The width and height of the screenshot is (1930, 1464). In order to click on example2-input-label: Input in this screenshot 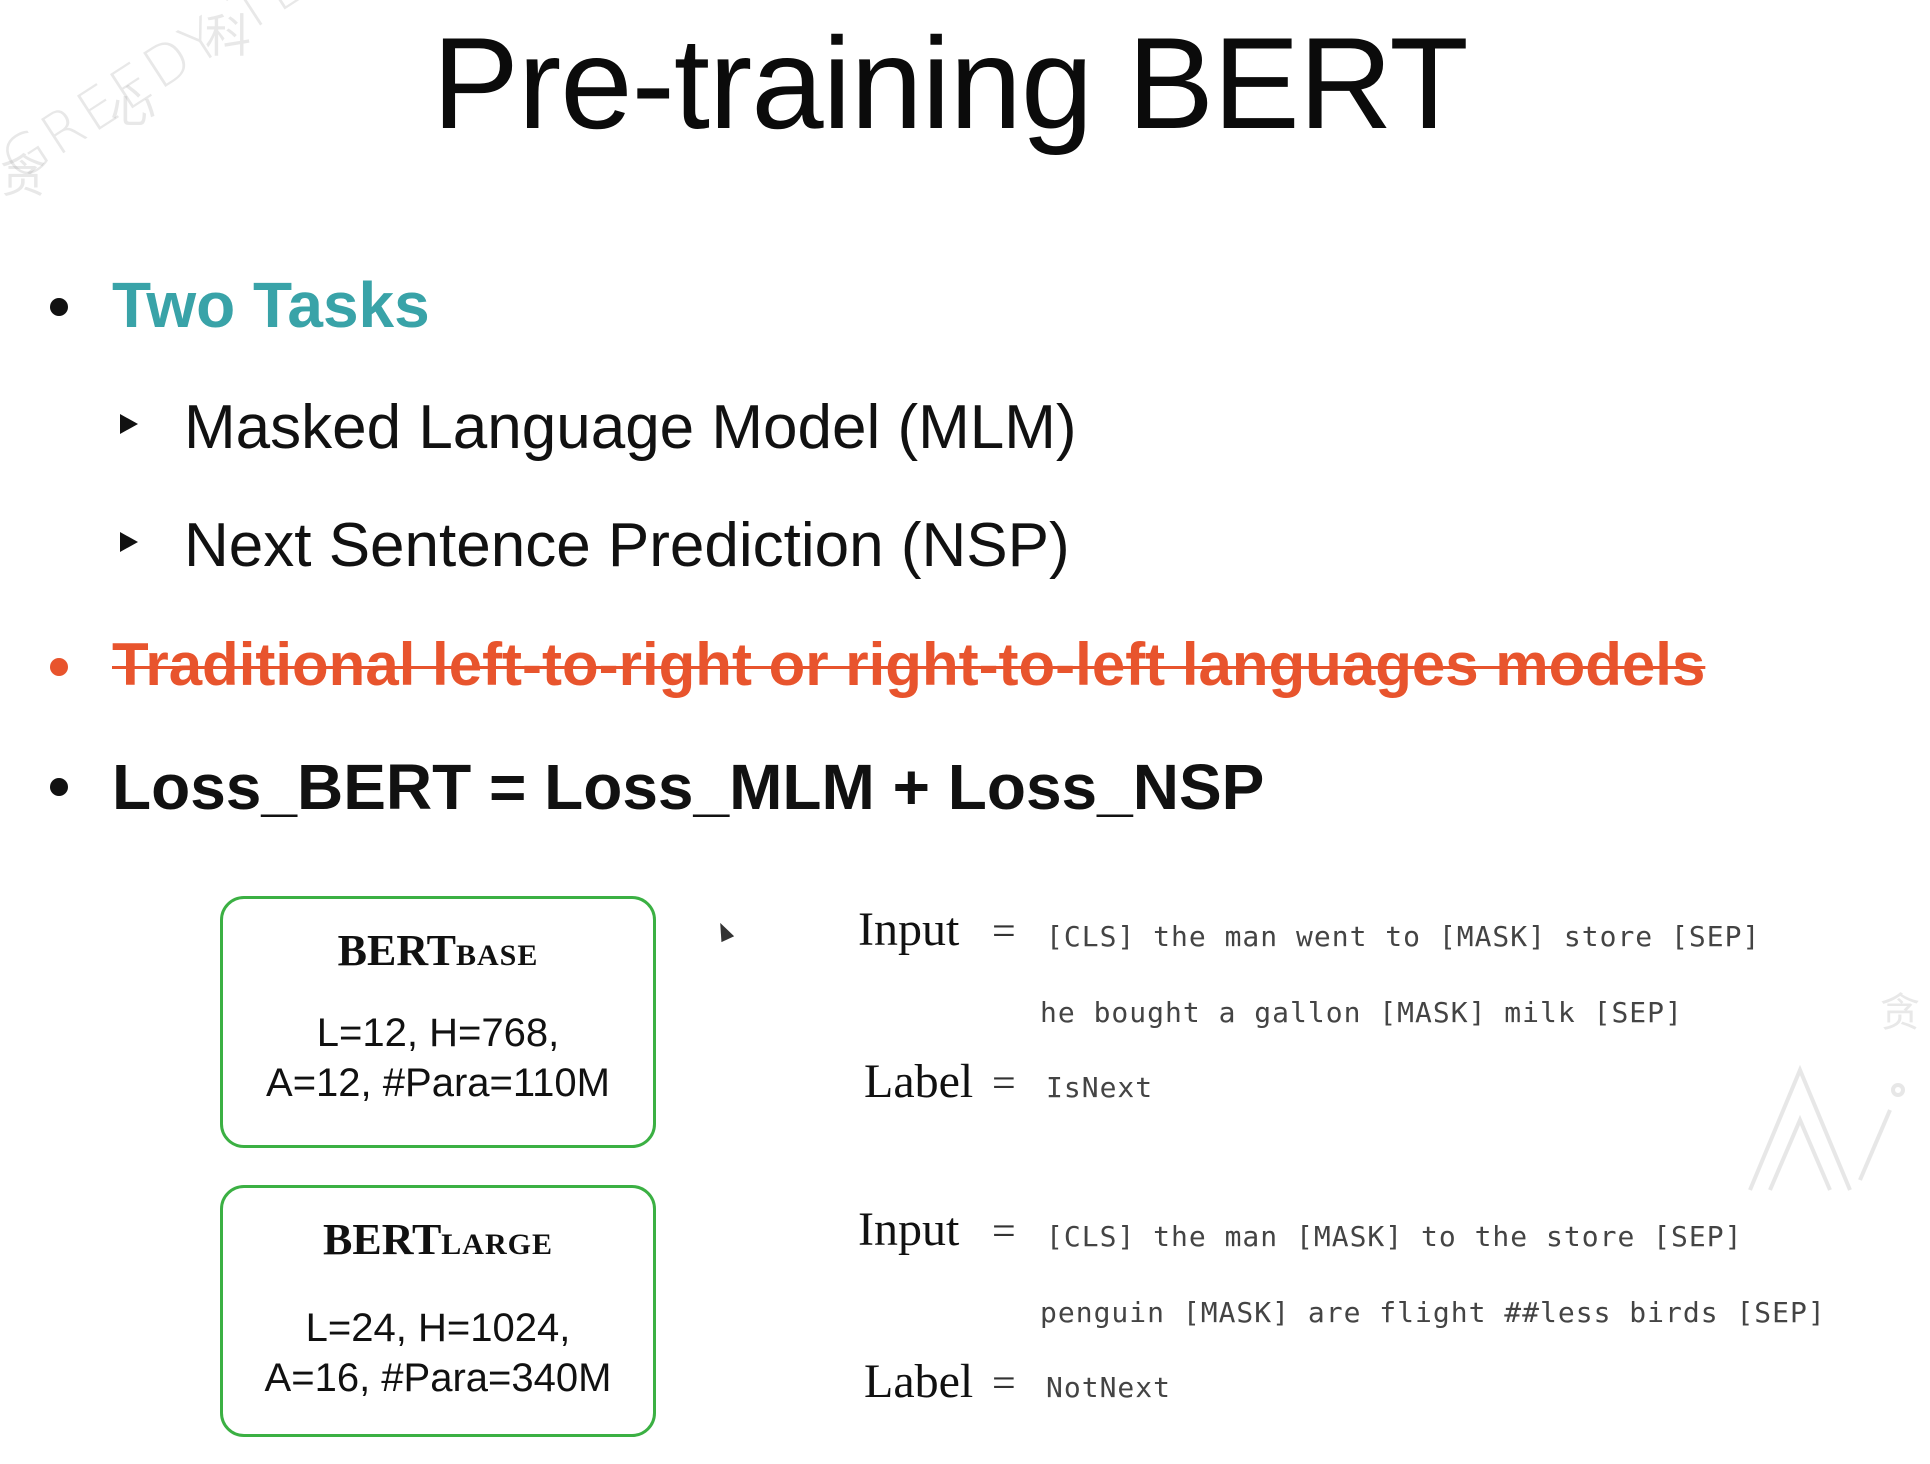, I will do `click(909, 1229)`.